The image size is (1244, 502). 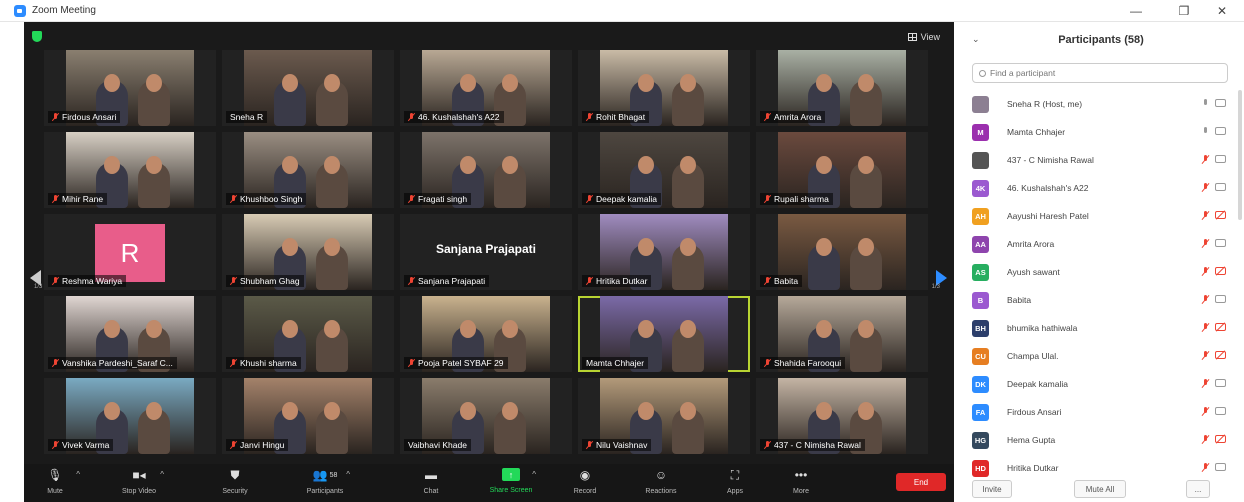 I want to click on participant-tile: 437 - C Nimisha Rawal, so click(x=842, y=416).